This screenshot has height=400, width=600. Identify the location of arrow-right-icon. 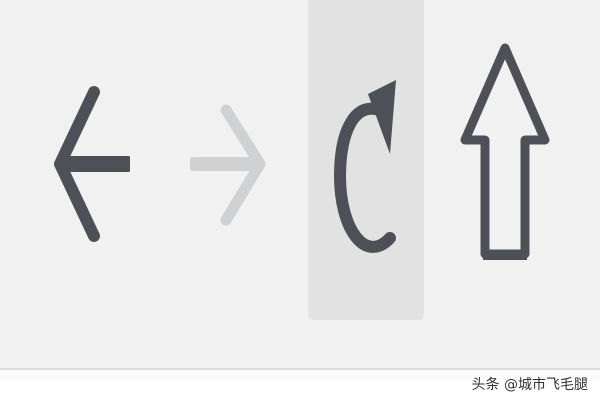
(230, 160).